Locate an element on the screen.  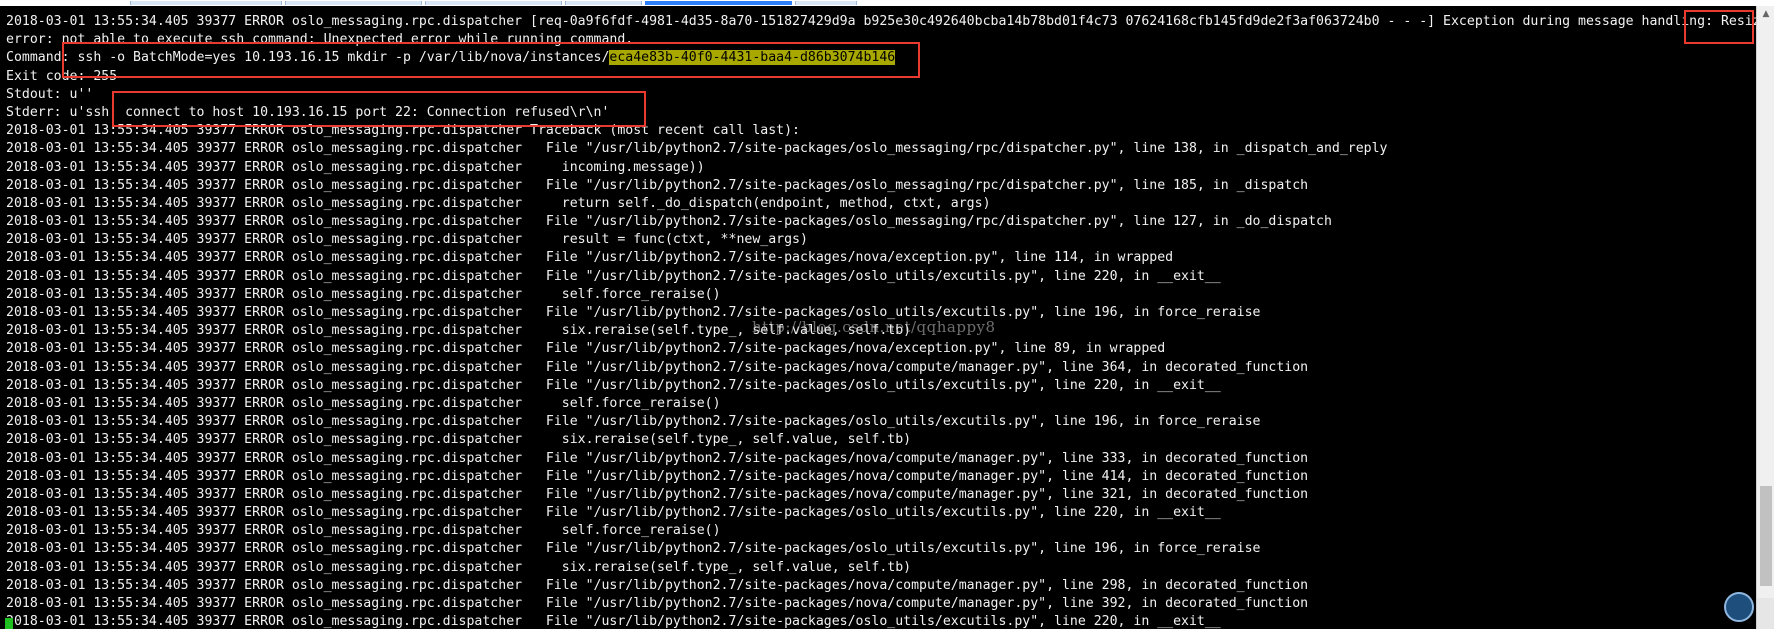
terminal-cursor is located at coordinates (9, 623).